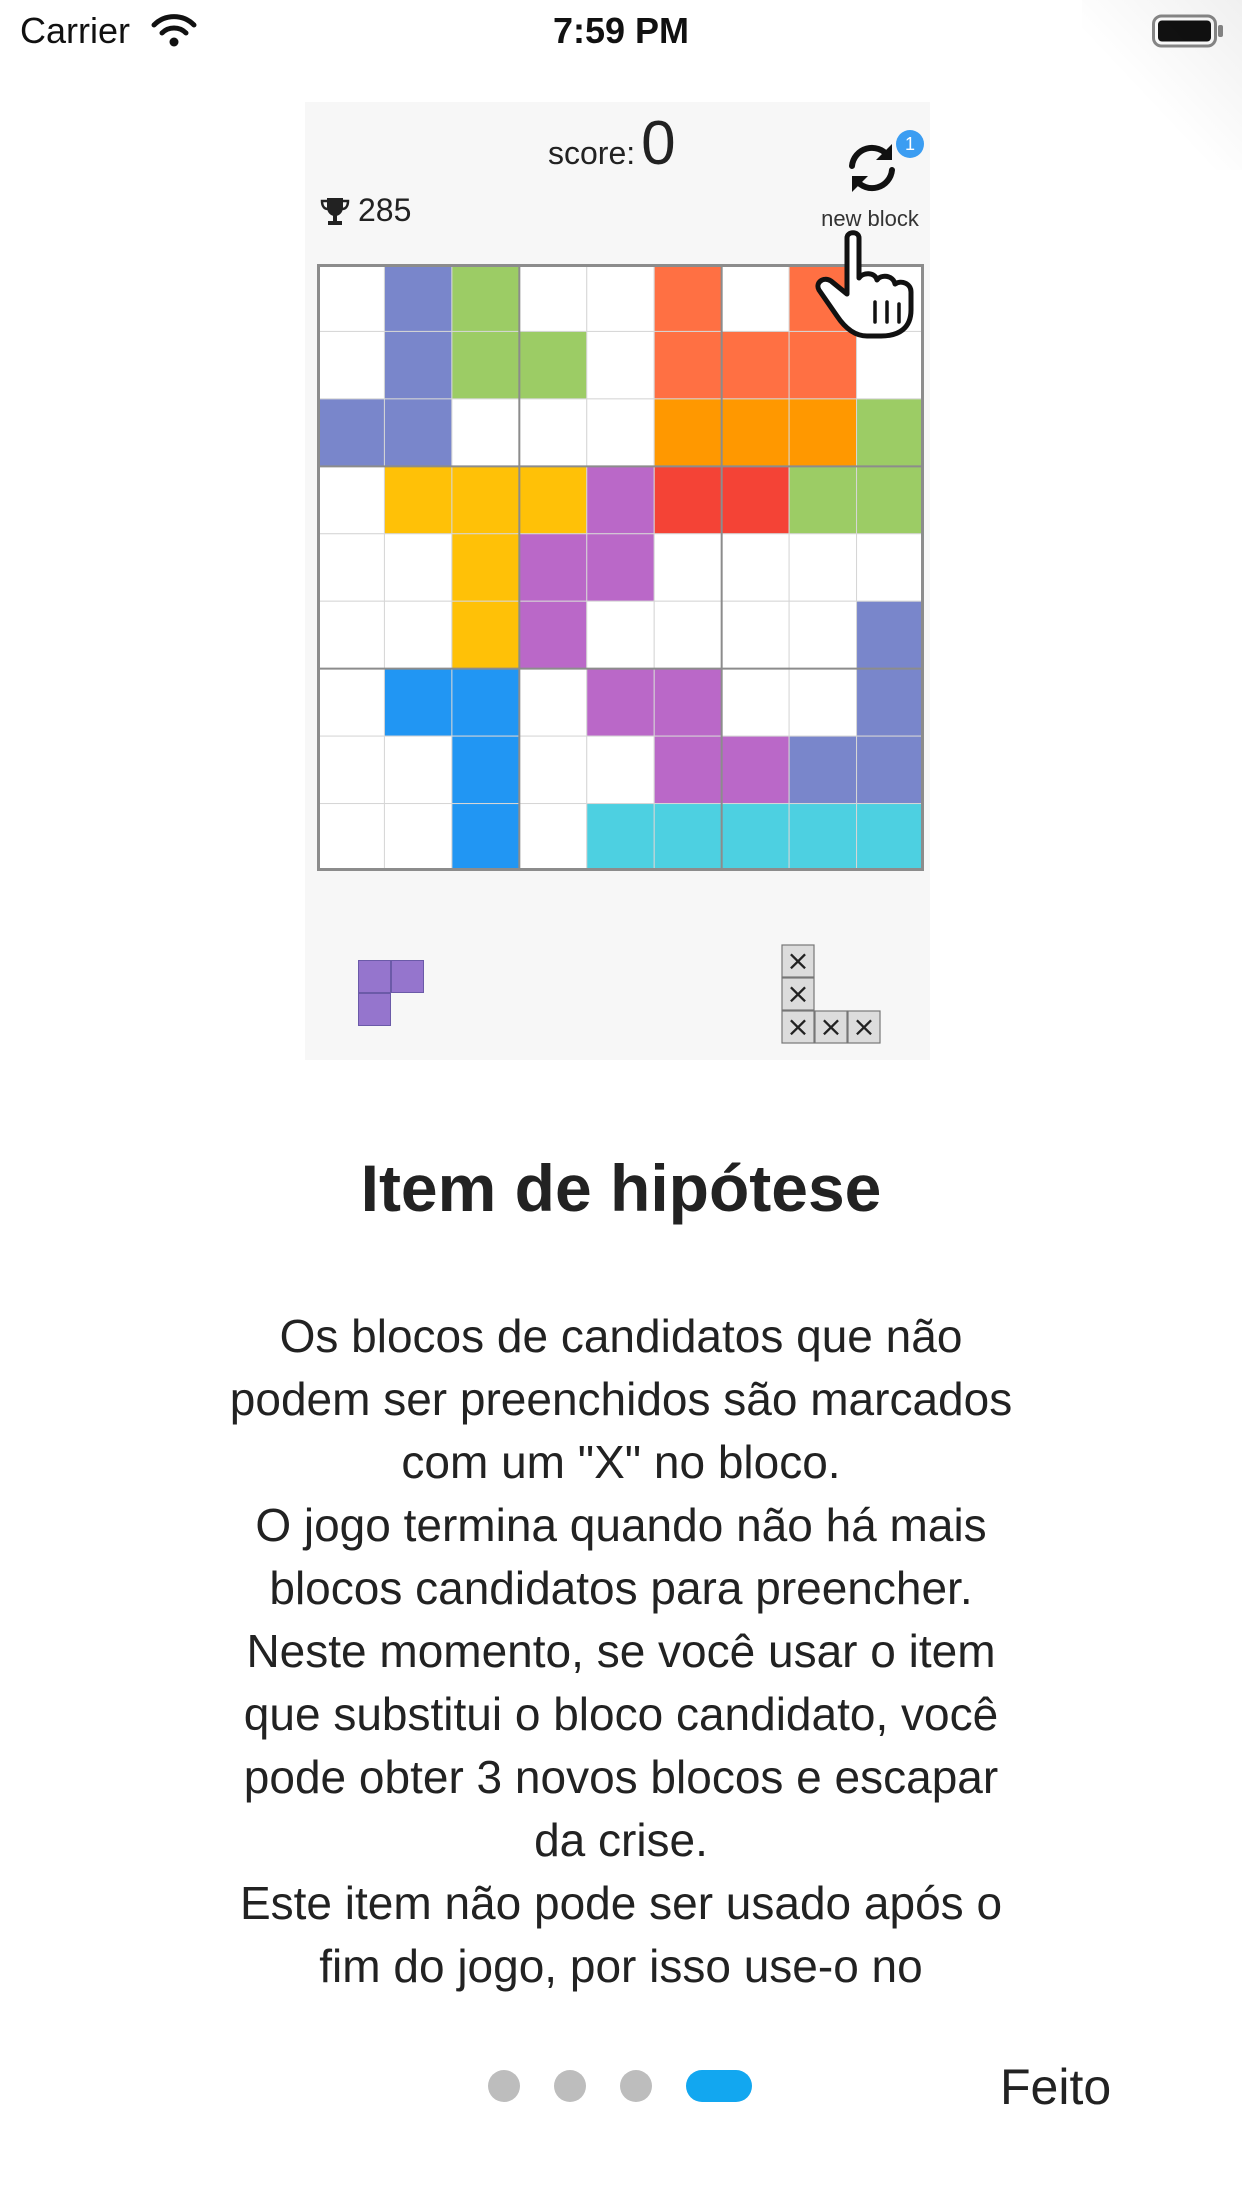 This screenshot has height=2208, width=1242. I want to click on description-line: fim do jogo, por isso use-o no, so click(621, 1966).